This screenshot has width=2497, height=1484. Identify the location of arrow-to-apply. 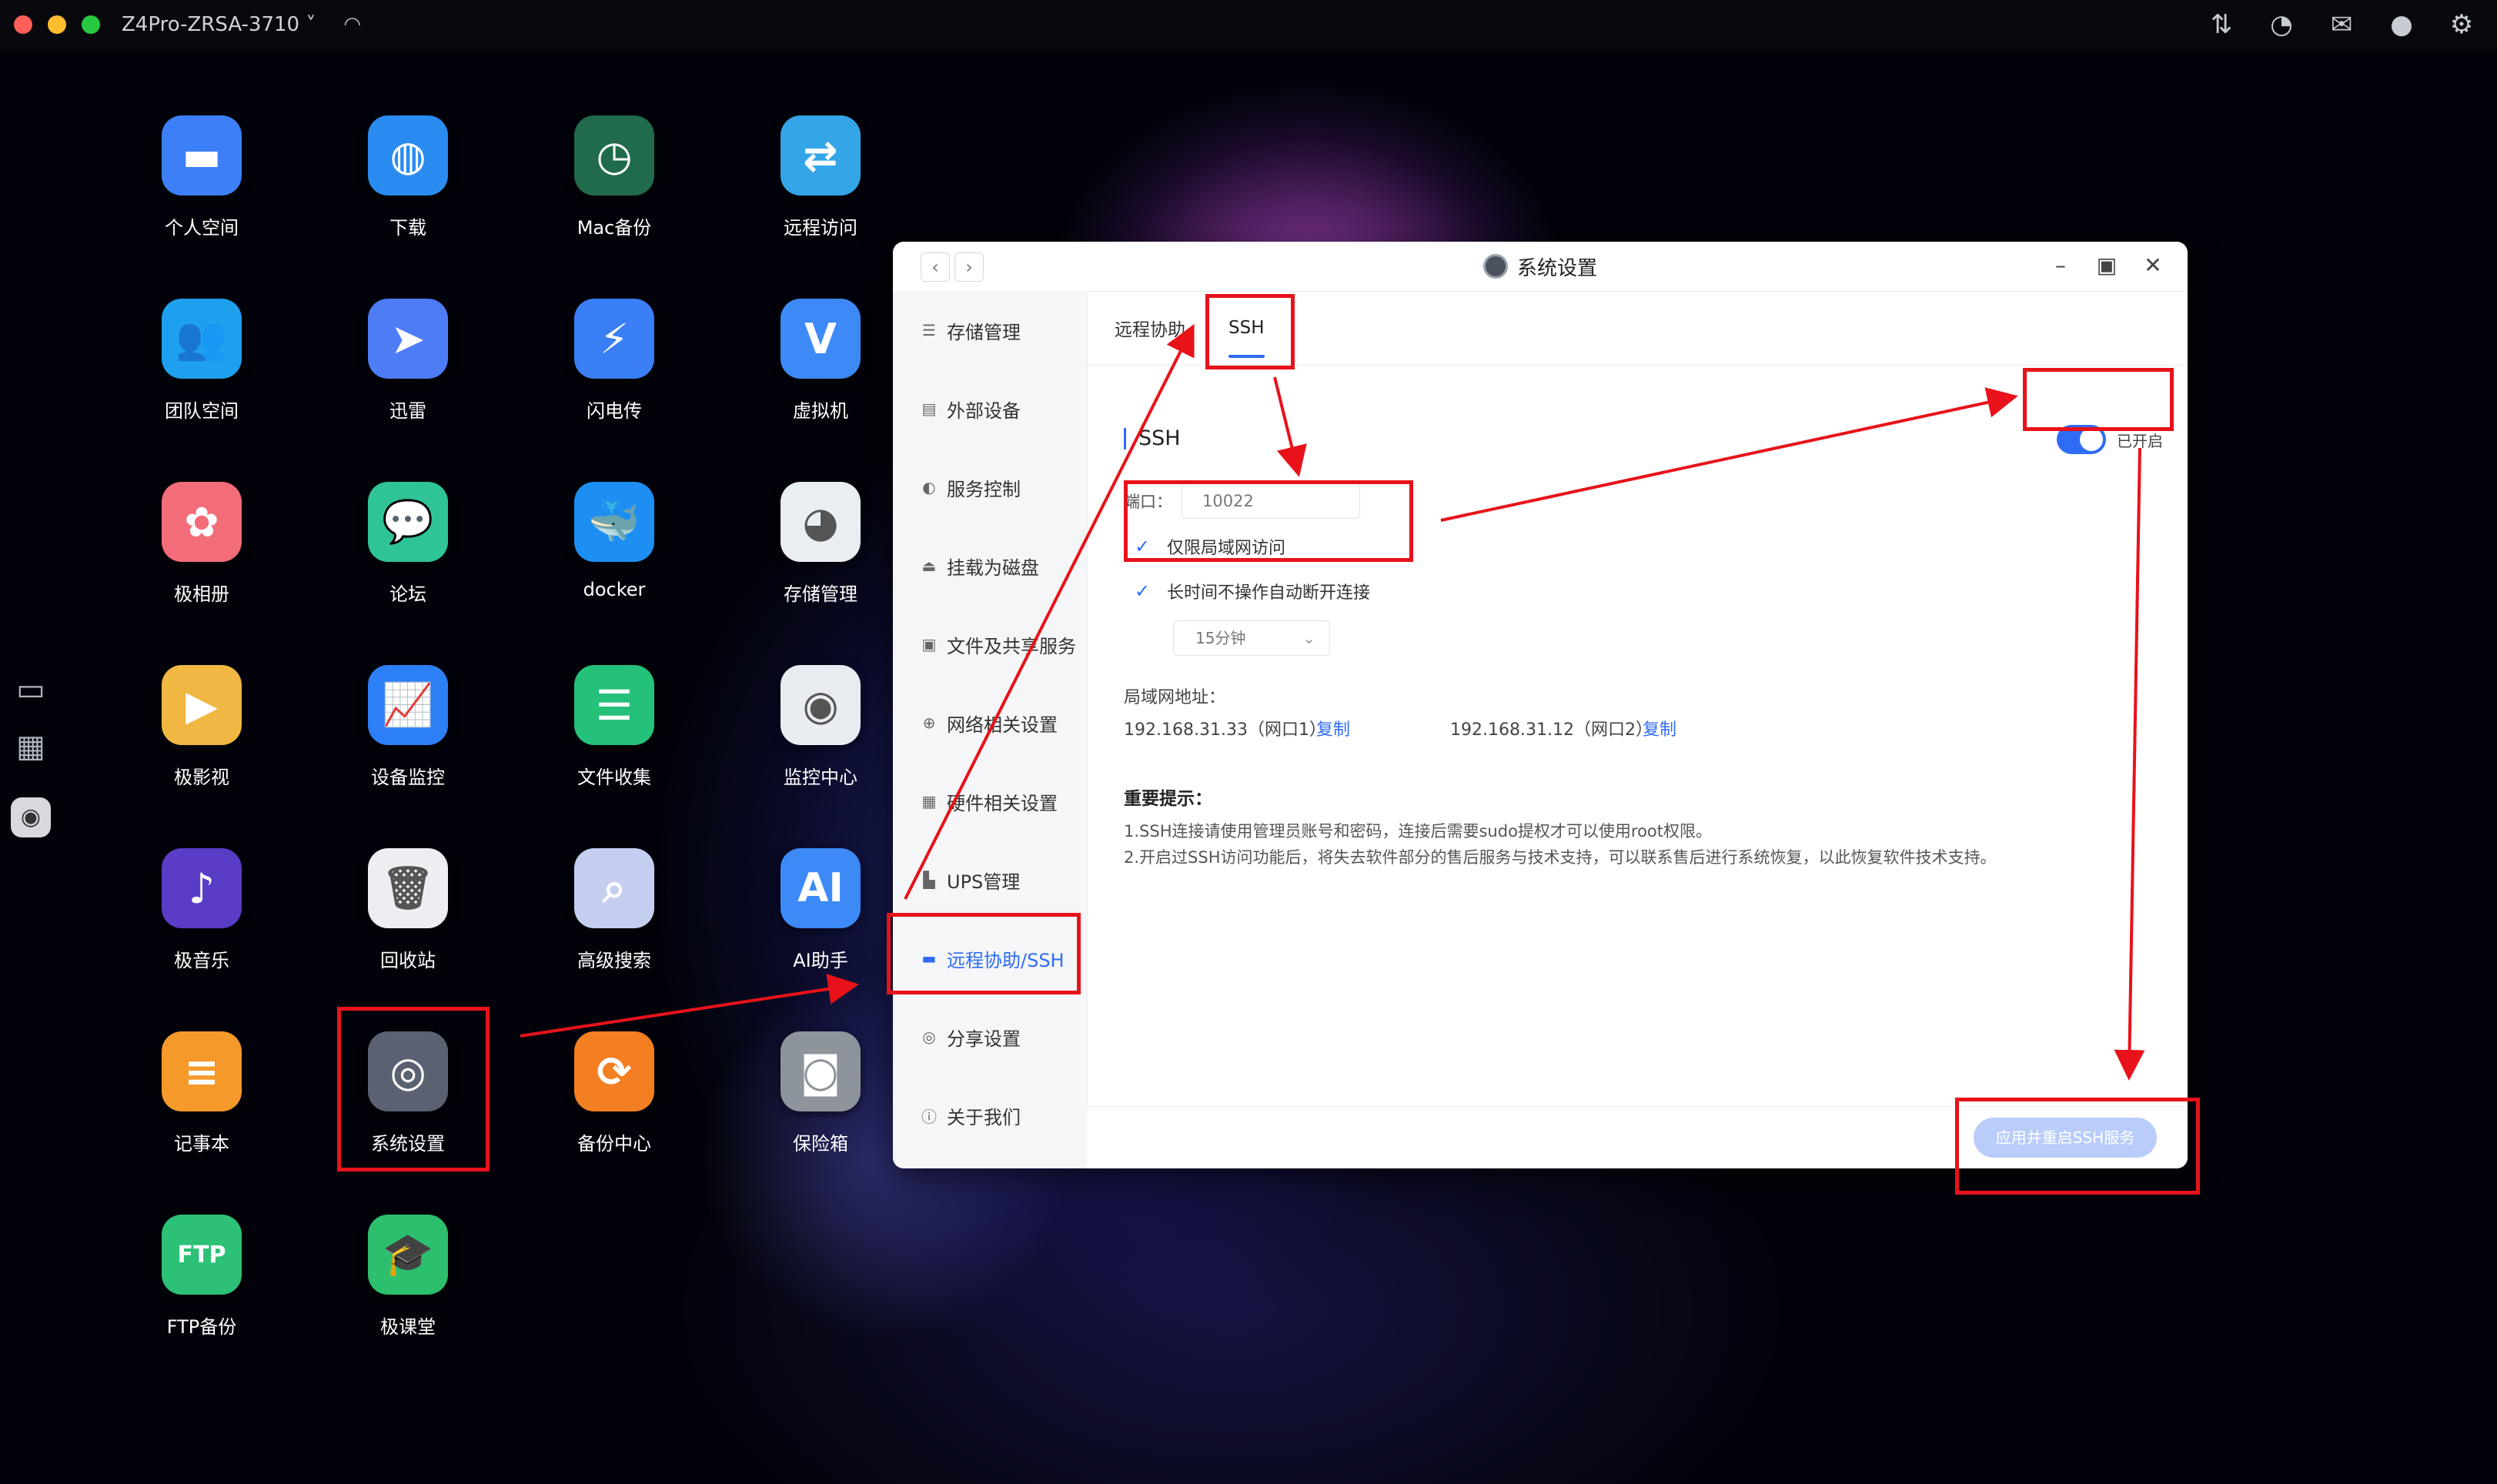
(2129, 764).